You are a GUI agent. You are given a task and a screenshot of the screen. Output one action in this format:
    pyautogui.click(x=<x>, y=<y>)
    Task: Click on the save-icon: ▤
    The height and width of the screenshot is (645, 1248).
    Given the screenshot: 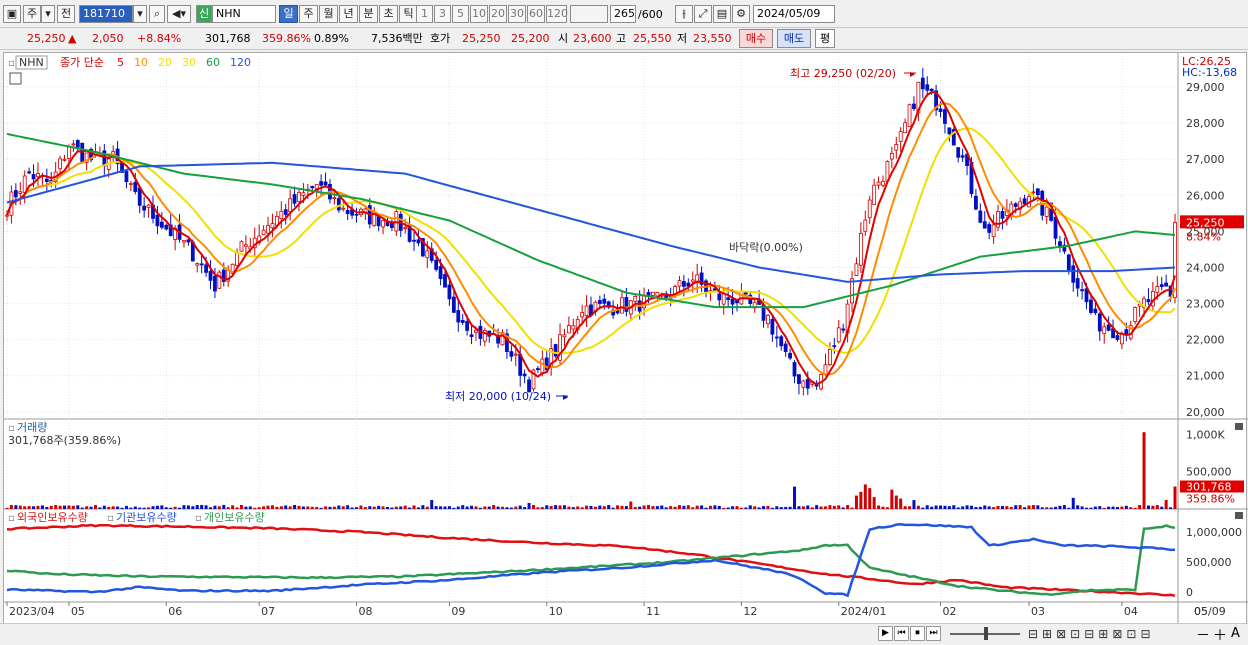 What is the action you would take?
    pyautogui.click(x=722, y=14)
    